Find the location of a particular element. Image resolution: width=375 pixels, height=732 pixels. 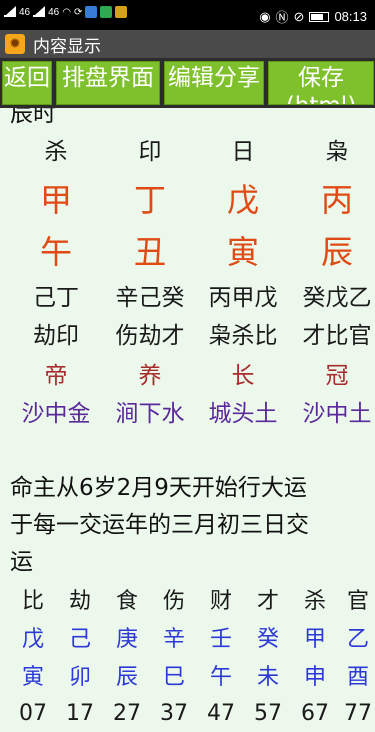

dayun-start-line-3: 运 is located at coordinates (21, 562).